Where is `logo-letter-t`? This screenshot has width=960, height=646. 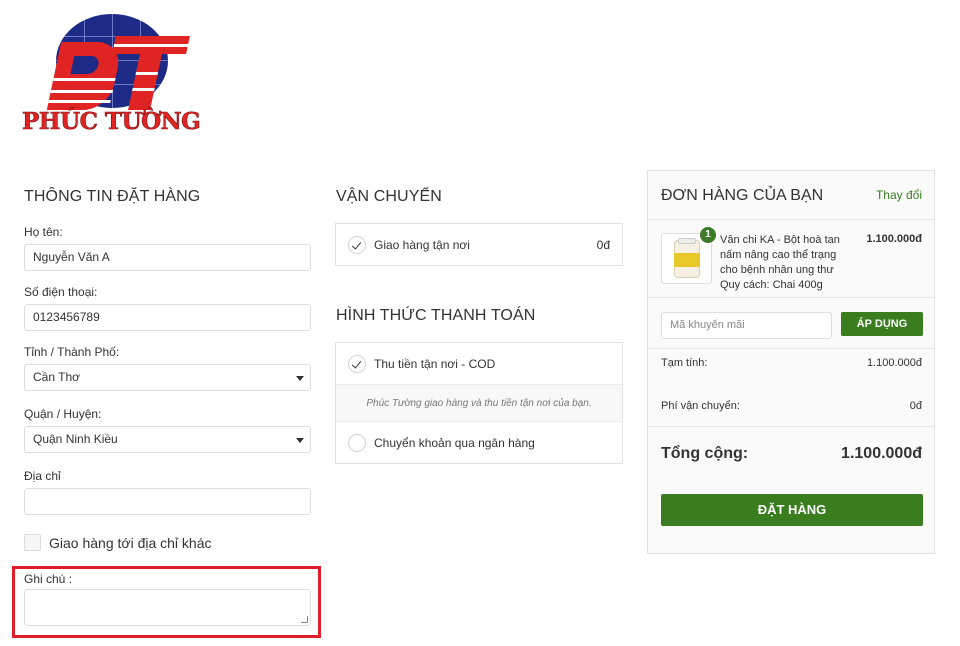 logo-letter-t is located at coordinates (151, 45).